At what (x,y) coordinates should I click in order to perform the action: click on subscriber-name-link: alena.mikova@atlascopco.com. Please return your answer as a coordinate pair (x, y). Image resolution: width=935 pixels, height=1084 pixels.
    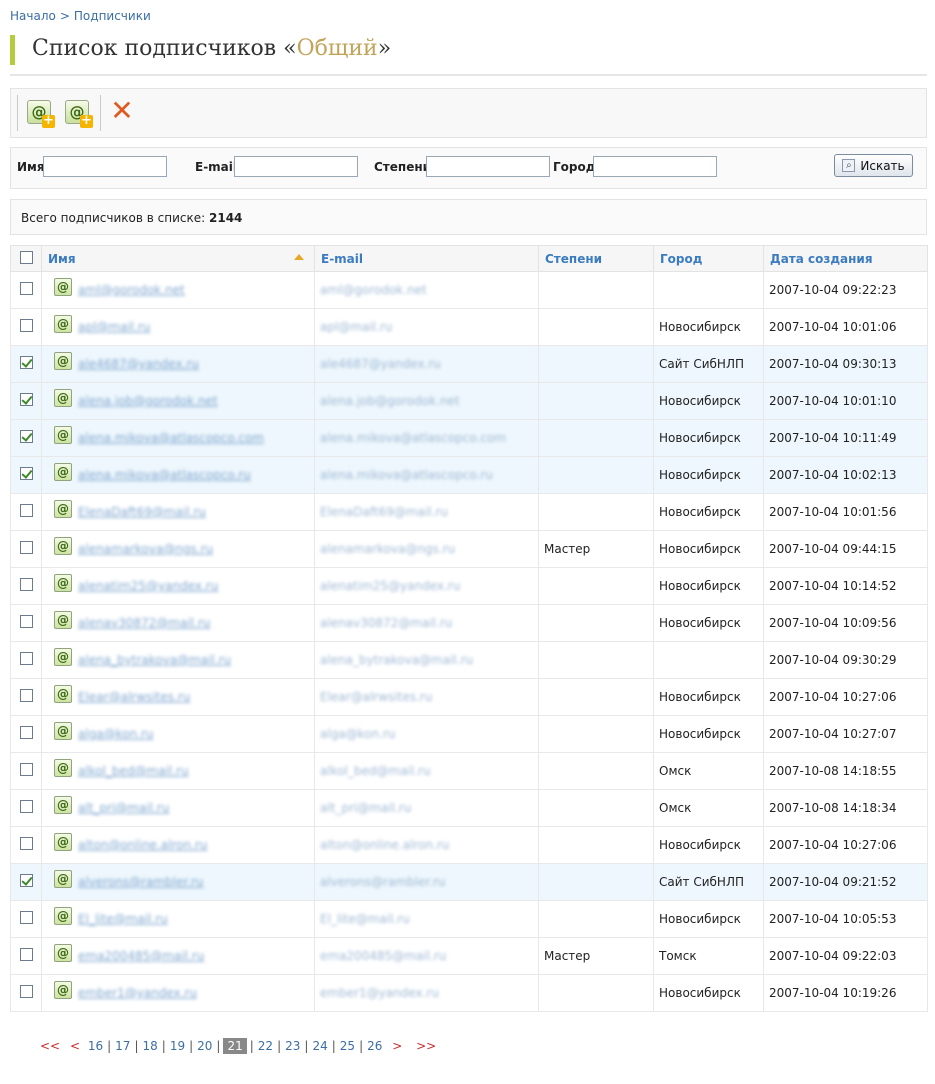
    Looking at the image, I should click on (171, 438).